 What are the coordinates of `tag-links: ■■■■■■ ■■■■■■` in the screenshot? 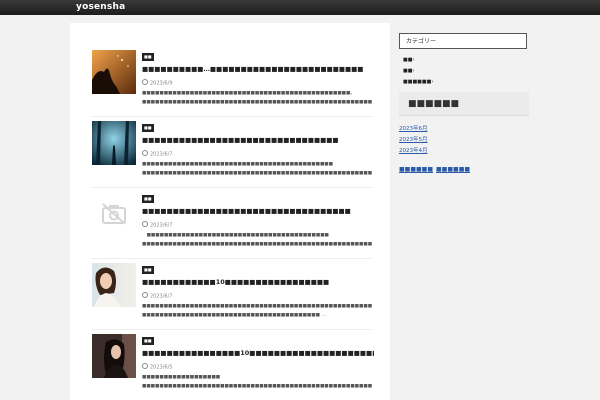 It's located at (464, 169).